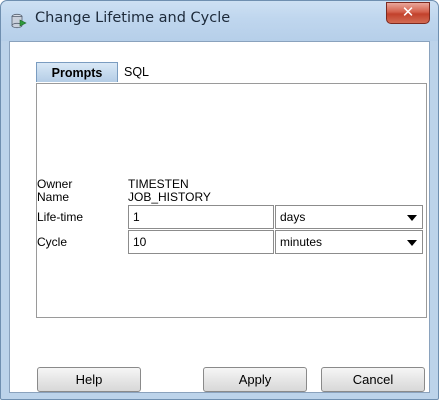 Image resolution: width=442 pixels, height=404 pixels. Describe the element at coordinates (349, 242) in the screenshot. I see `cycle-unit-select: minutes` at that location.